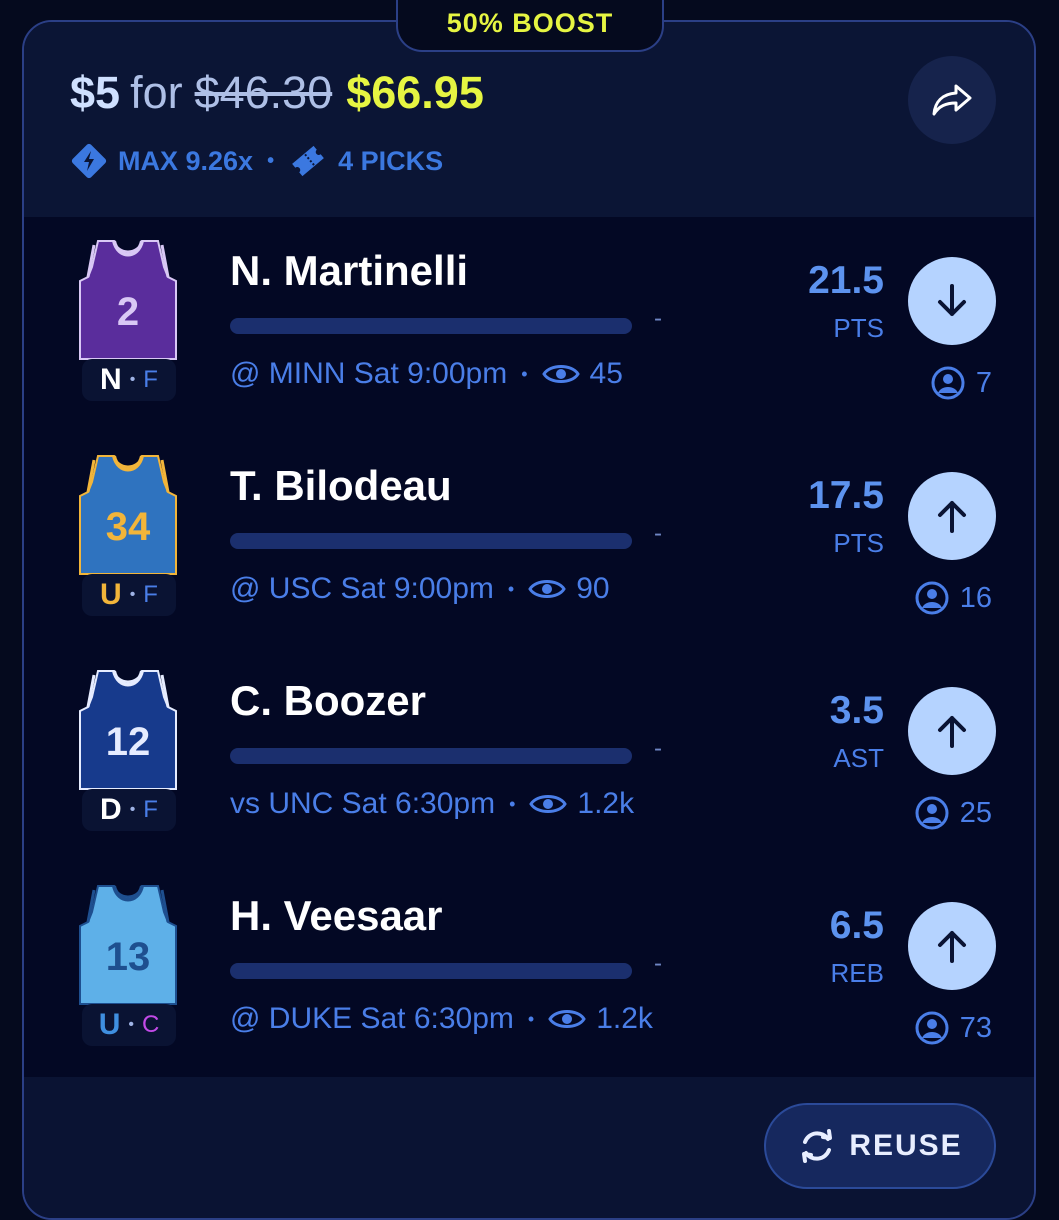  What do you see at coordinates (128, 742) in the screenshot?
I see `svg-text: 12` at bounding box center [128, 742].